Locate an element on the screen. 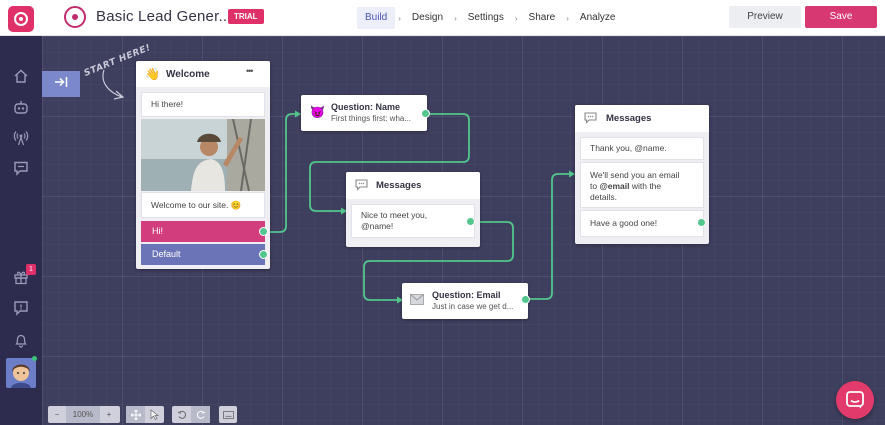 This screenshot has width=885, height=425. message-text: Nice to meet you, is located at coordinates (394, 215).